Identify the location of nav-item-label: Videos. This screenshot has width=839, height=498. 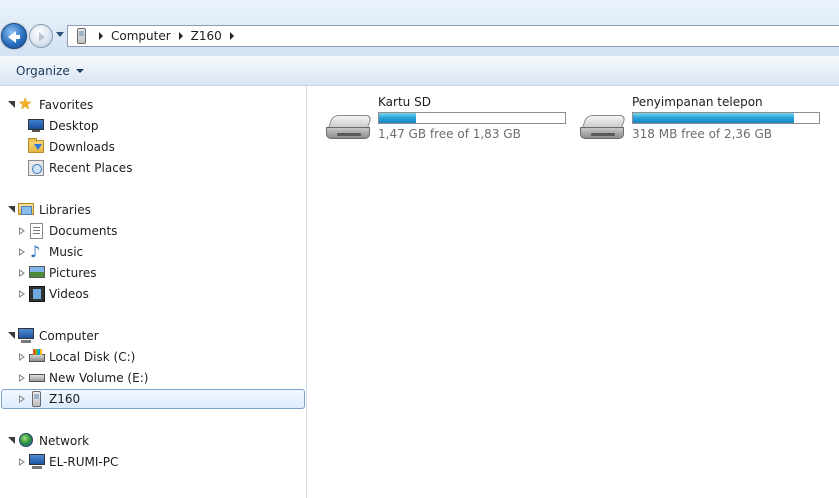
(69, 294).